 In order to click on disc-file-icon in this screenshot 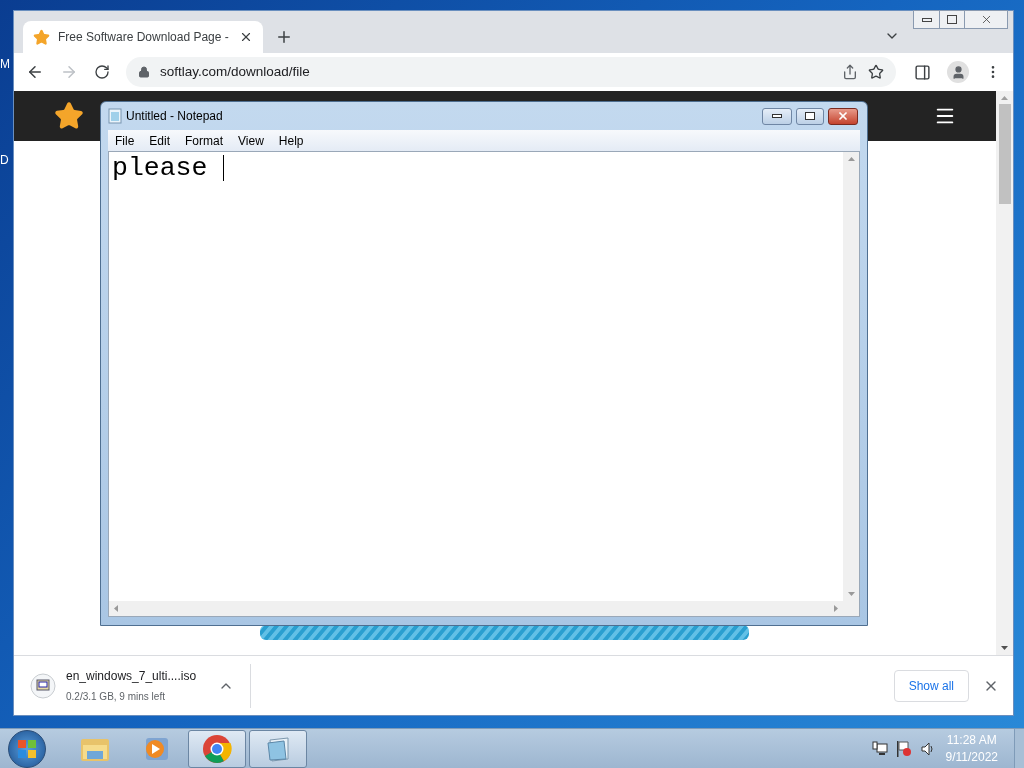, I will do `click(43, 685)`.